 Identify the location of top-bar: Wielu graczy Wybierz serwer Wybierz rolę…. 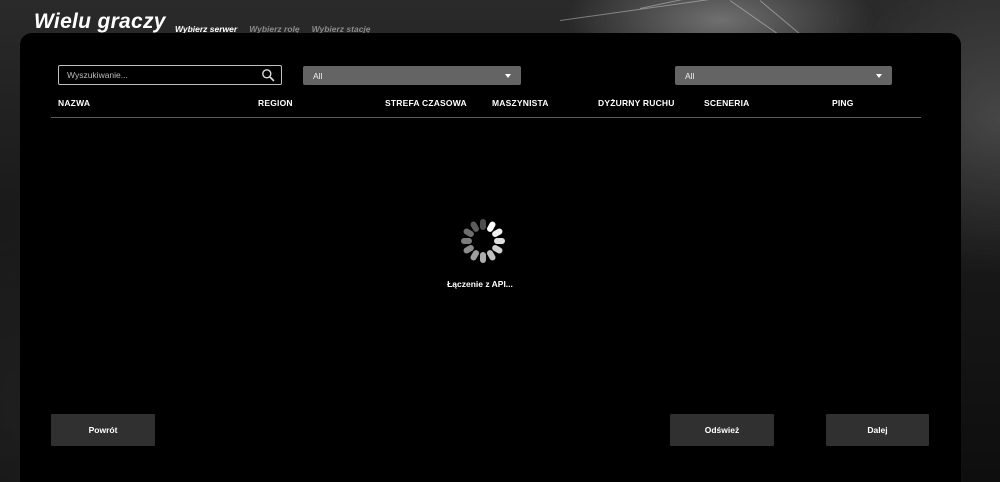
(500, 17).